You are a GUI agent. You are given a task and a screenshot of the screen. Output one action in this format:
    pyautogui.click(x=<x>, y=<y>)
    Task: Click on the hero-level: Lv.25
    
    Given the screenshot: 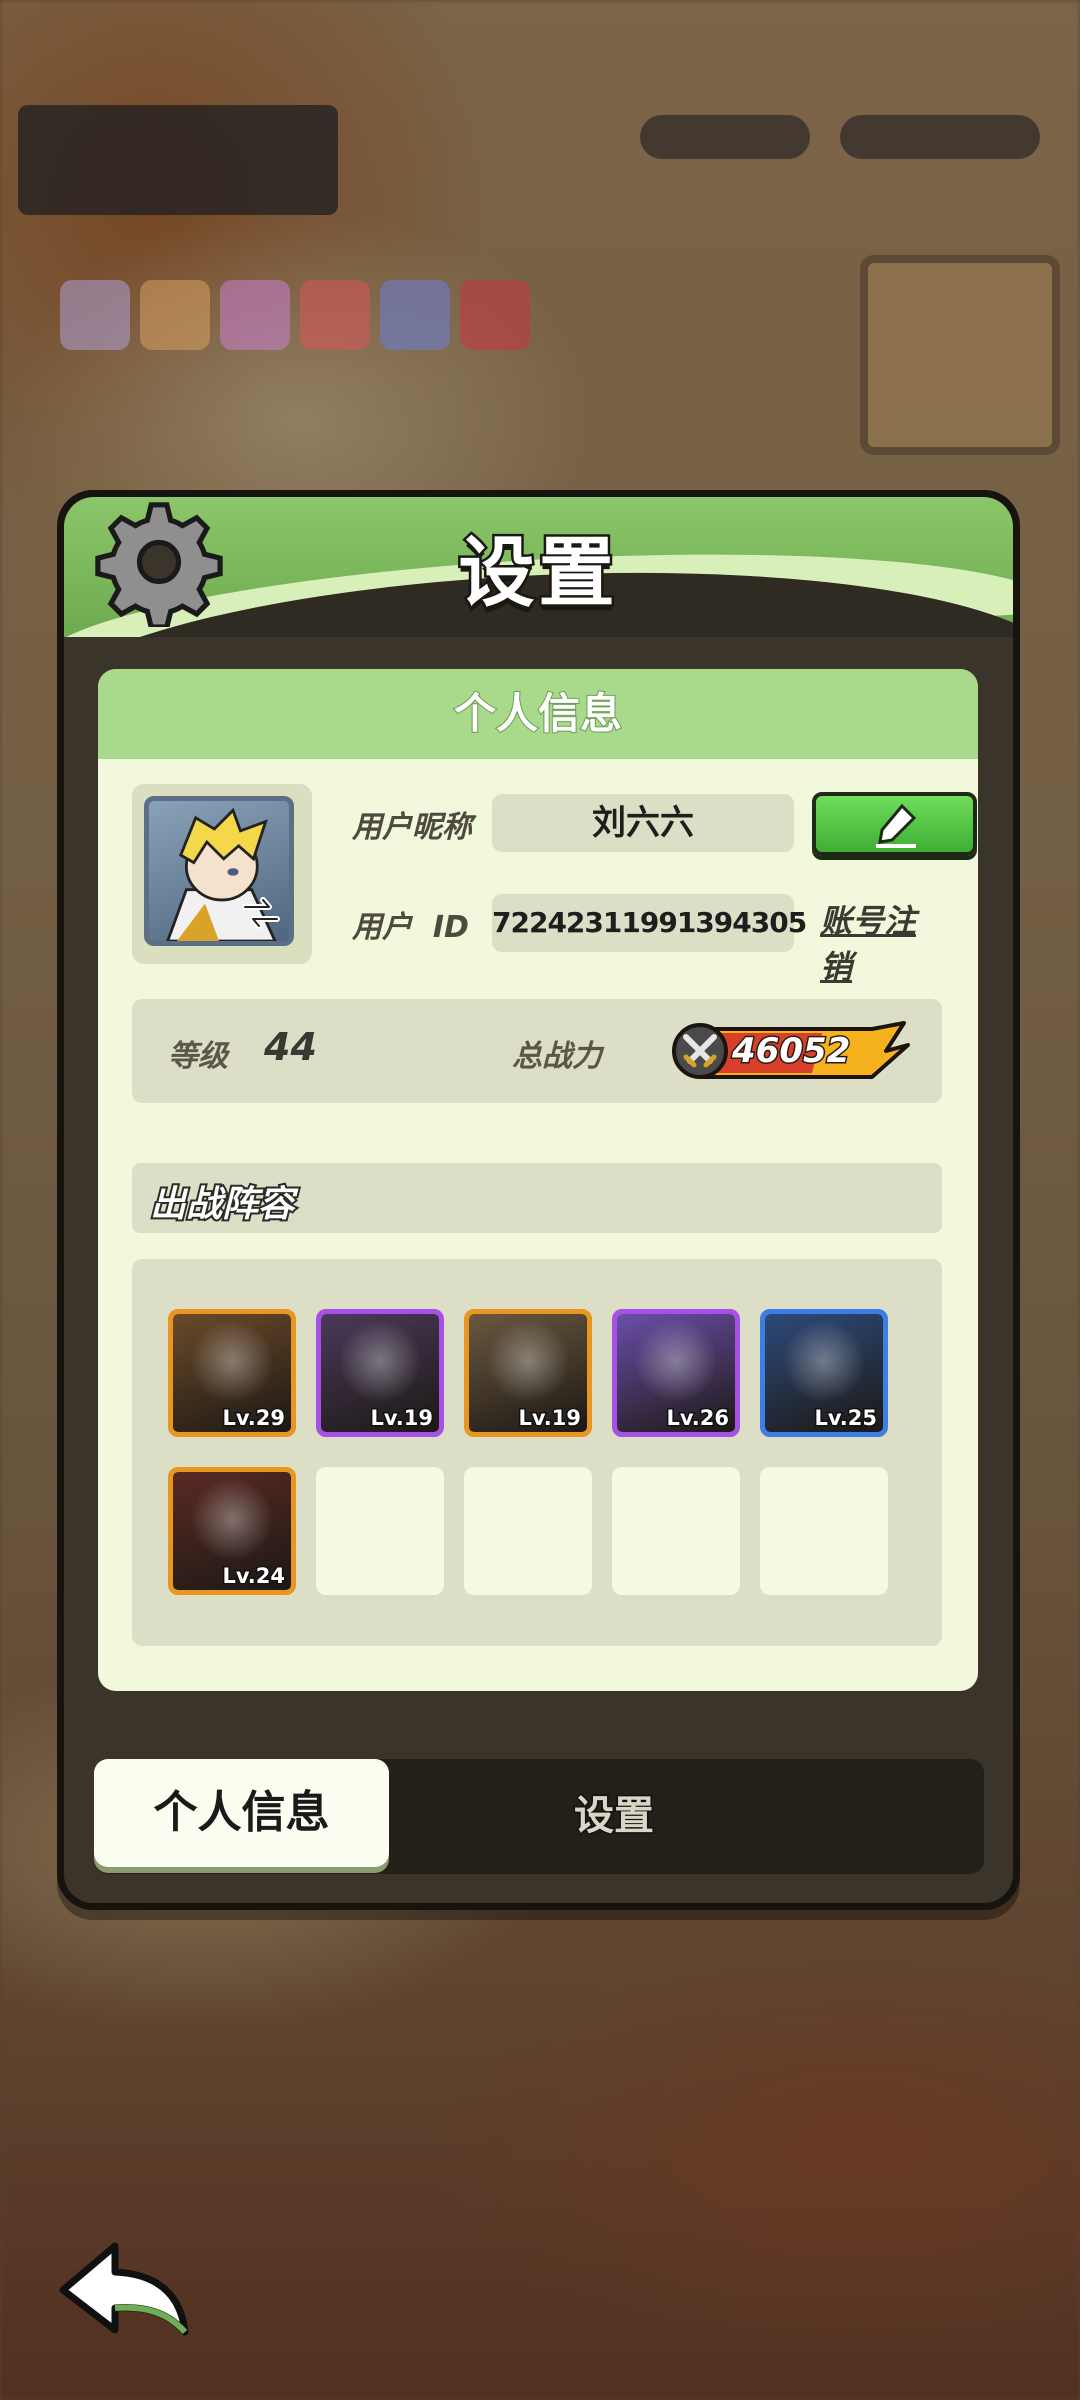 What is the action you would take?
    pyautogui.click(x=846, y=1418)
    